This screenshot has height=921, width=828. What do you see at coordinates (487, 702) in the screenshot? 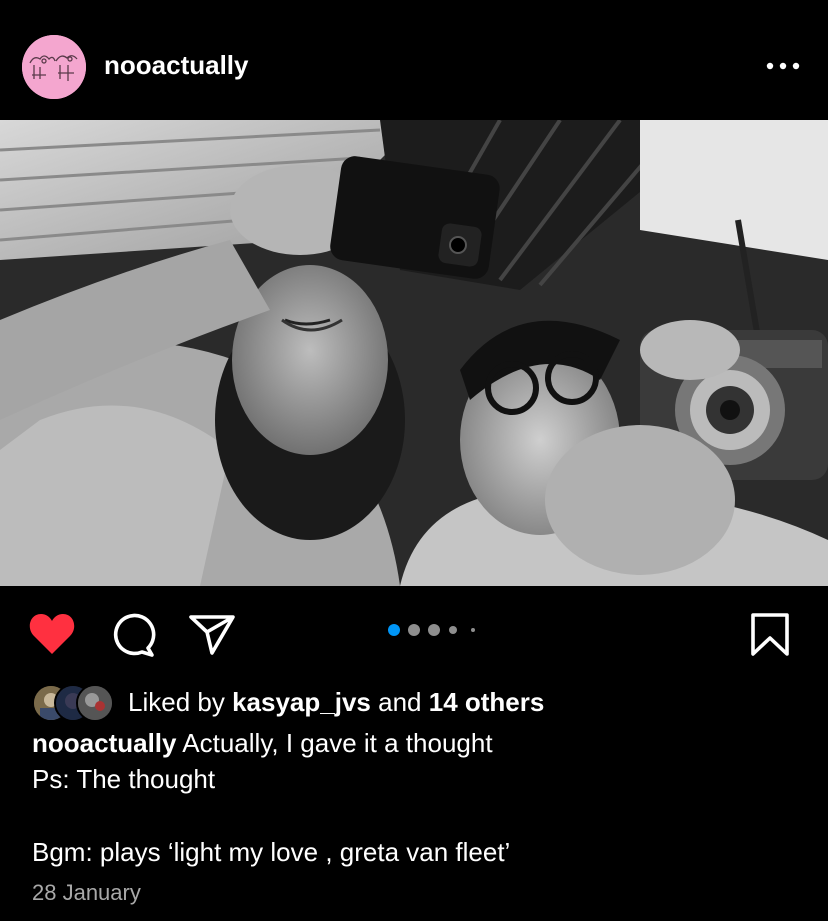
I see `likes-others: 14 others` at bounding box center [487, 702].